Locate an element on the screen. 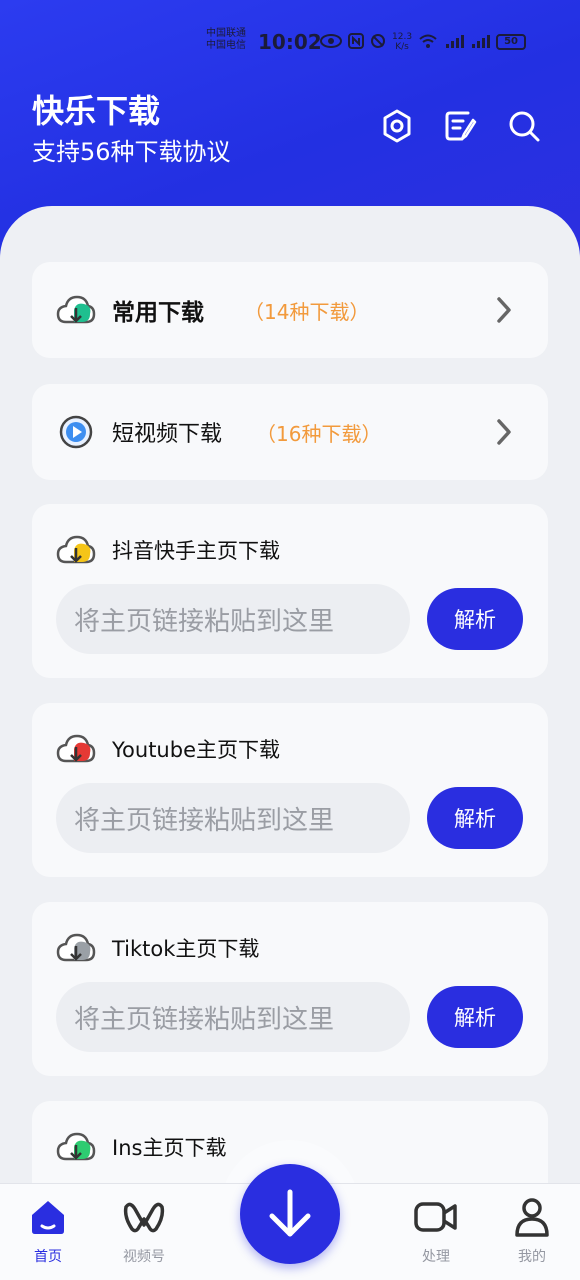 The image size is (580, 1280). douyin-download-card: 抖音快手主页下载 将主页链接粘贴到这里 解析 is located at coordinates (290, 591).